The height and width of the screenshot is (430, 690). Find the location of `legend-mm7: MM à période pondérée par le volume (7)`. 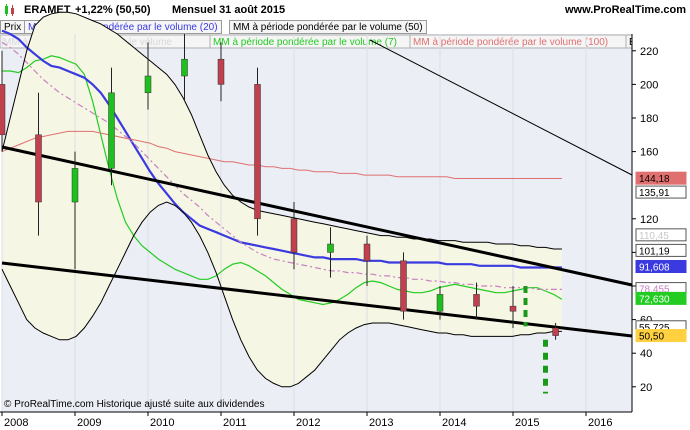

legend-mm7: MM à période pondérée par le volume (7) is located at coordinates (305, 42).